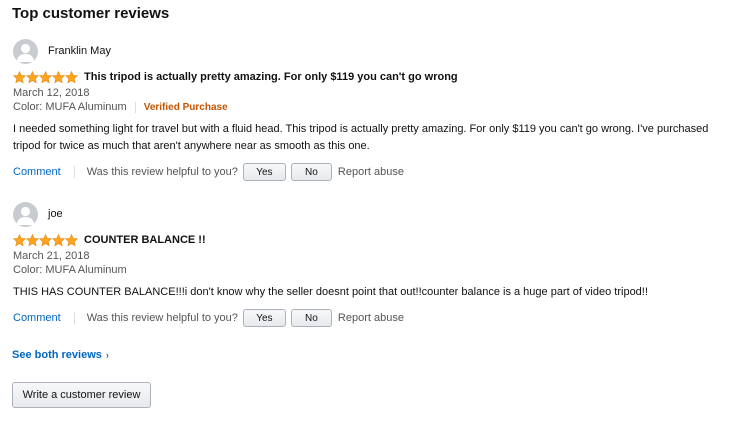 This screenshot has height=423, width=750. Describe the element at coordinates (81, 395) in the screenshot. I see `write-review-button: Write a customer review` at that location.